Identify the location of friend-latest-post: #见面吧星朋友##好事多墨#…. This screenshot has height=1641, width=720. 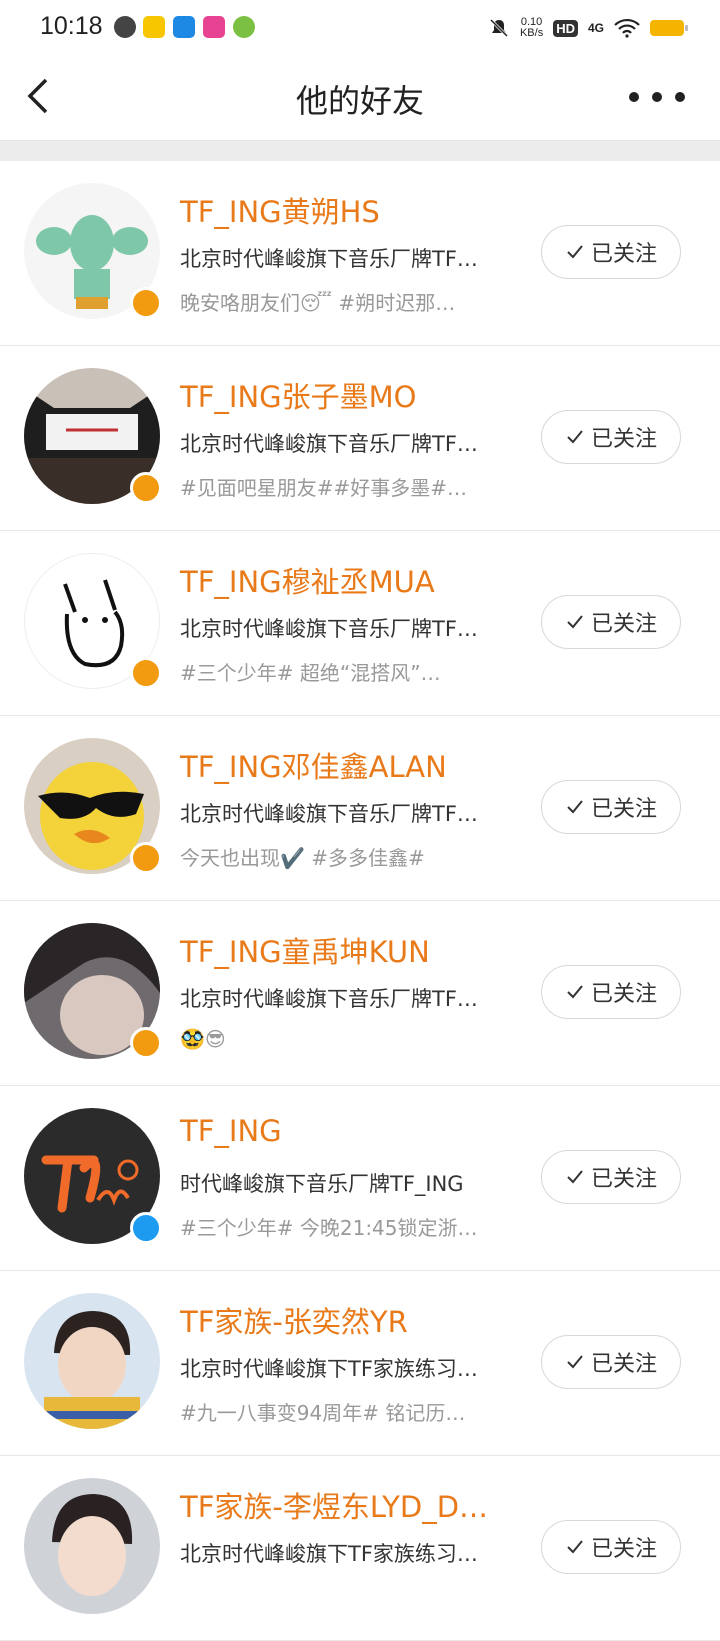
(324, 488).